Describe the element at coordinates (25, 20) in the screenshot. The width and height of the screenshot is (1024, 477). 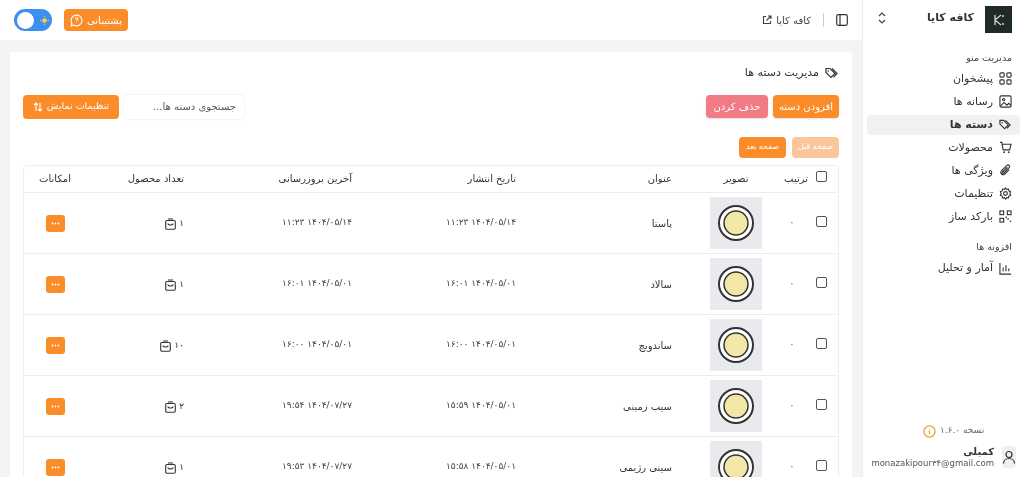
I see `toggle-knob` at that location.